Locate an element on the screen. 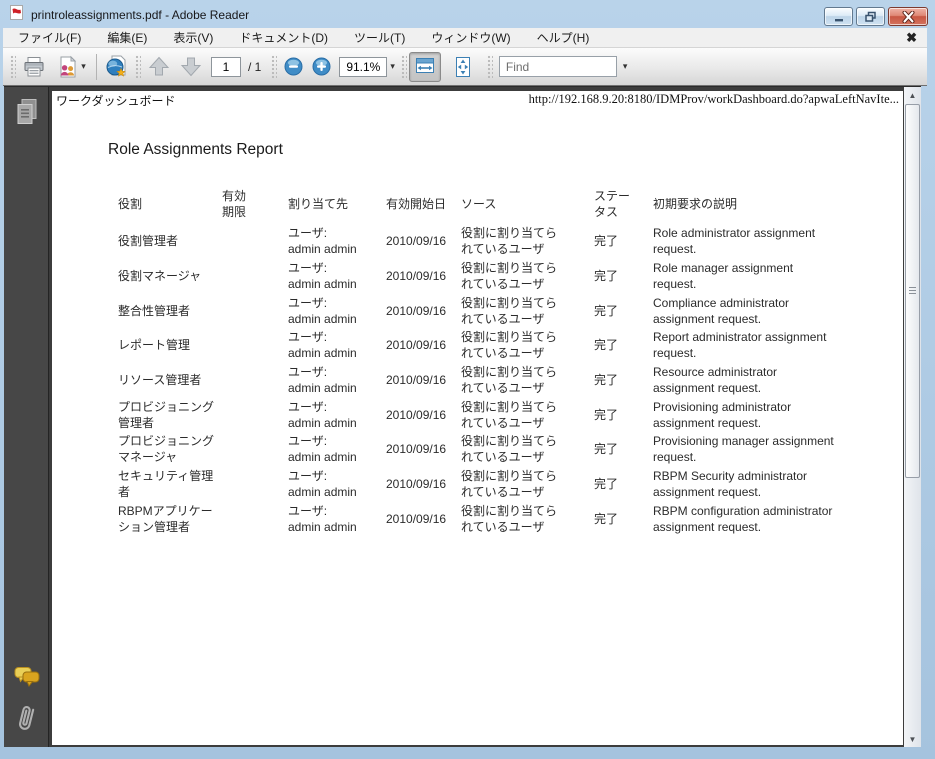 Image resolution: width=935 pixels, height=759 pixels. share-button is located at coordinates (117, 67).